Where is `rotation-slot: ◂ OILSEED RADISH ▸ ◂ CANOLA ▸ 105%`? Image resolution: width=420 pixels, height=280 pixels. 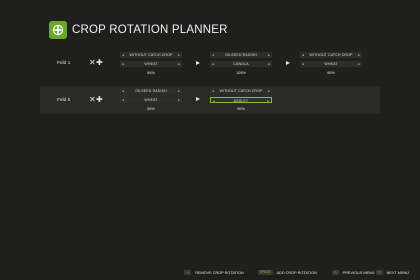
rotation-slot: ◂ OILSEED RADISH ▸ ◂ CANOLA ▸ 105% is located at coordinates (241, 63).